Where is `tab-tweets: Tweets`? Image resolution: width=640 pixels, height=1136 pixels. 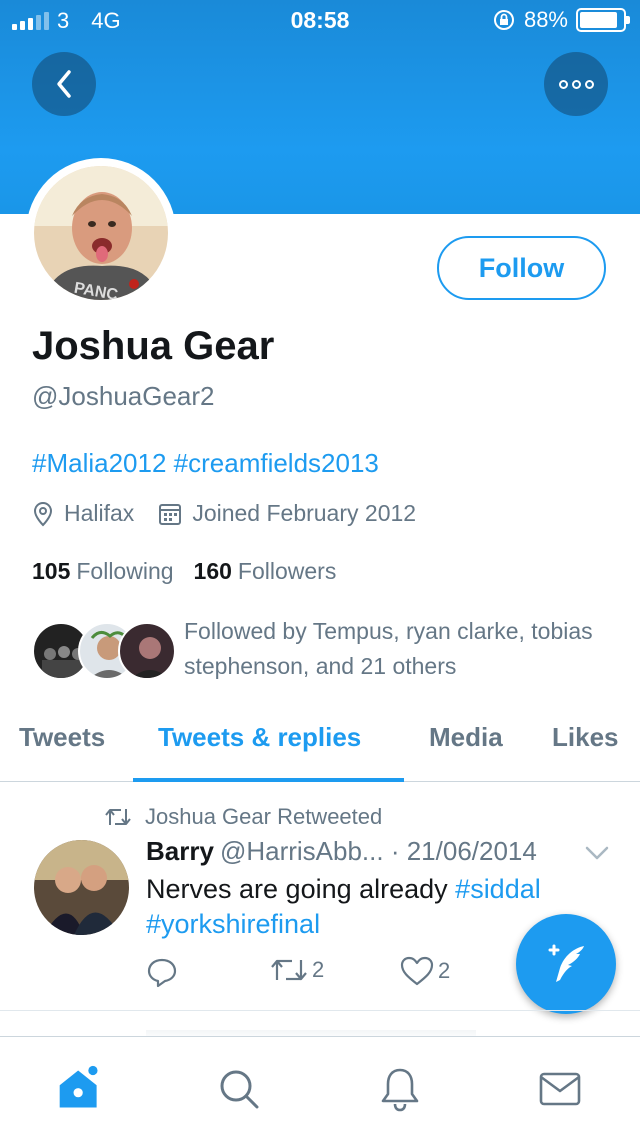 tab-tweets: Tweets is located at coordinates (62, 737).